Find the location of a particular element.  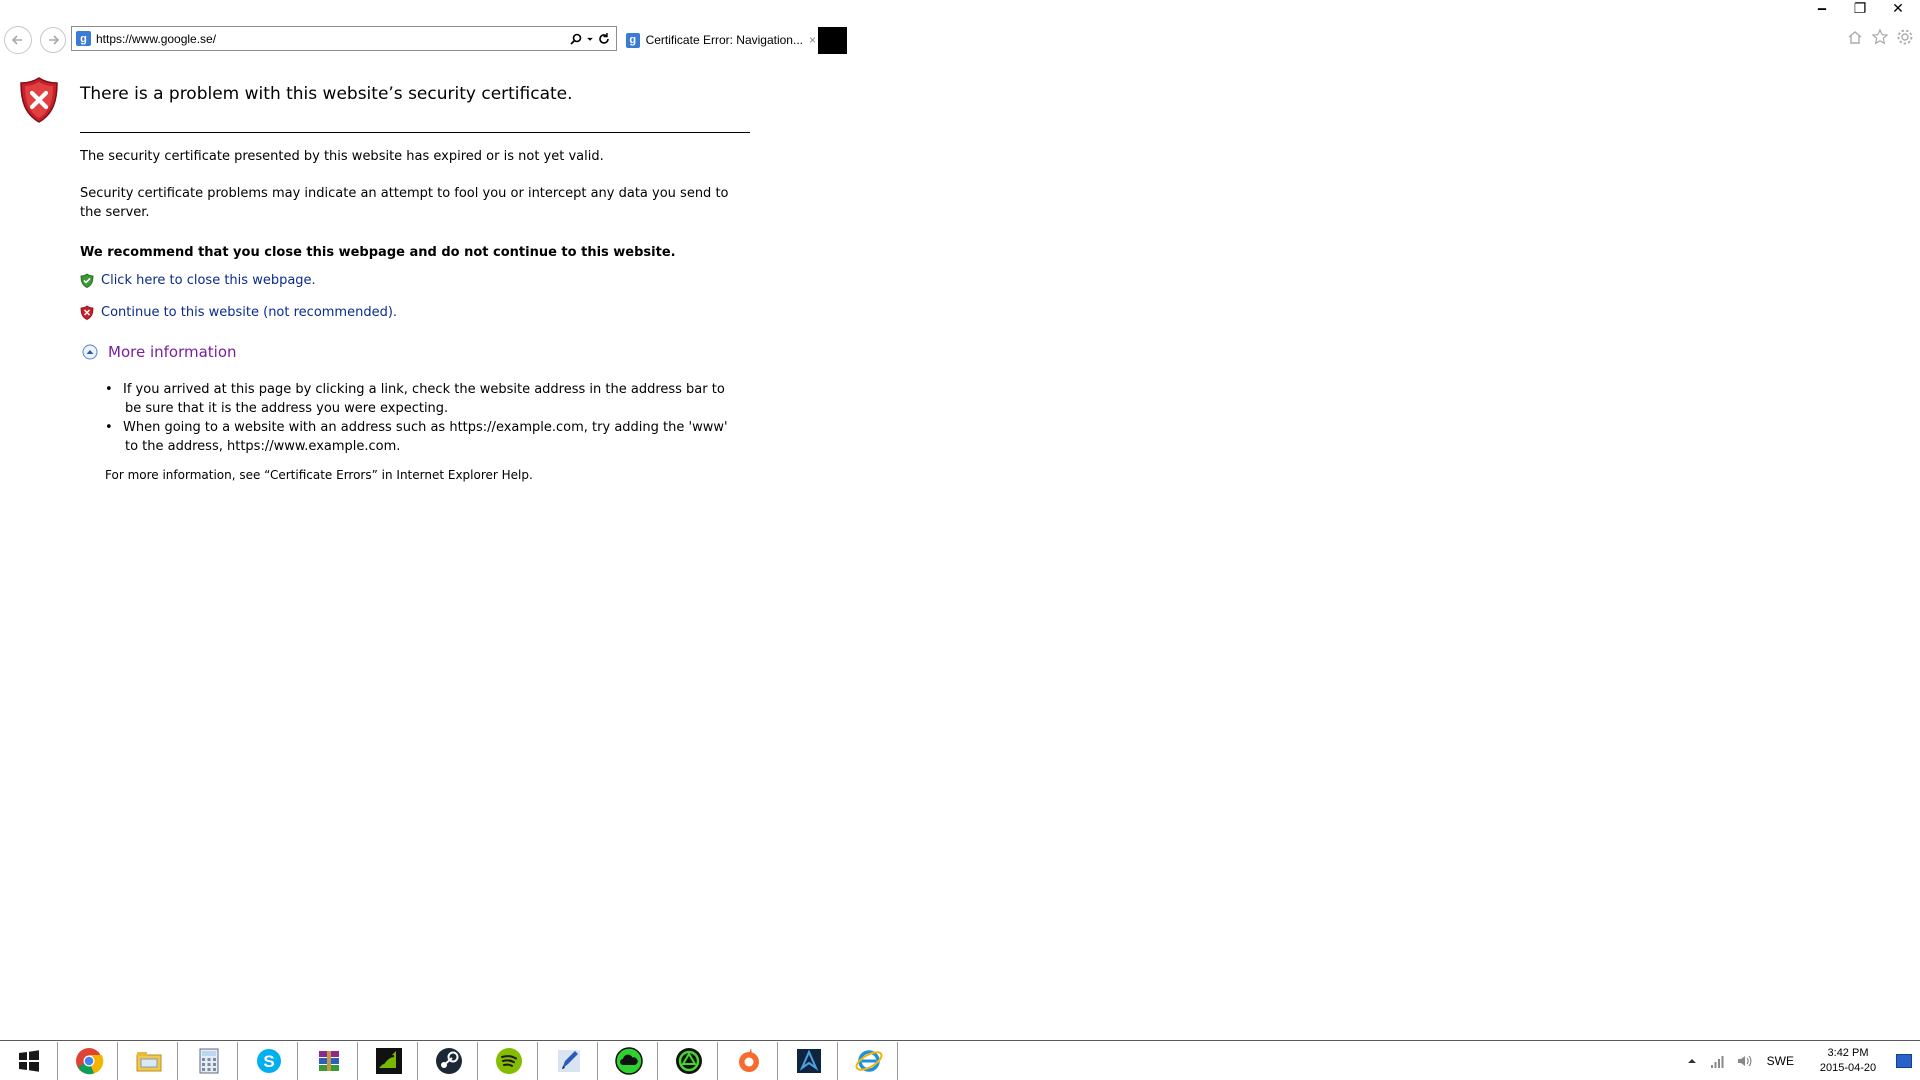

show-hidden-icons-icon is located at coordinates (1692, 1061).